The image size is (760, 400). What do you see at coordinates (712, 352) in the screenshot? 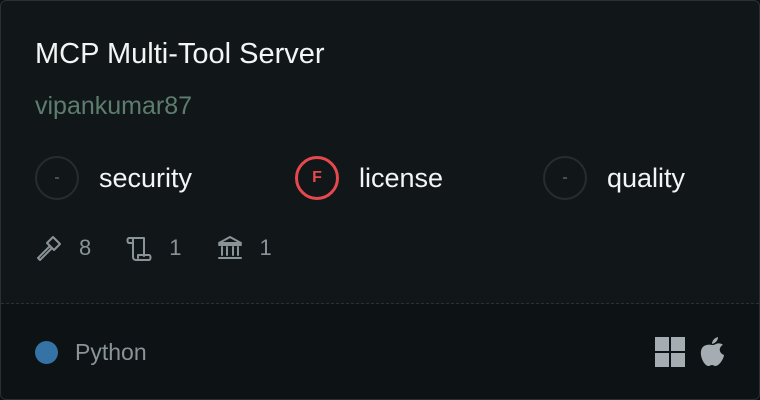
I see `apple-icon` at bounding box center [712, 352].